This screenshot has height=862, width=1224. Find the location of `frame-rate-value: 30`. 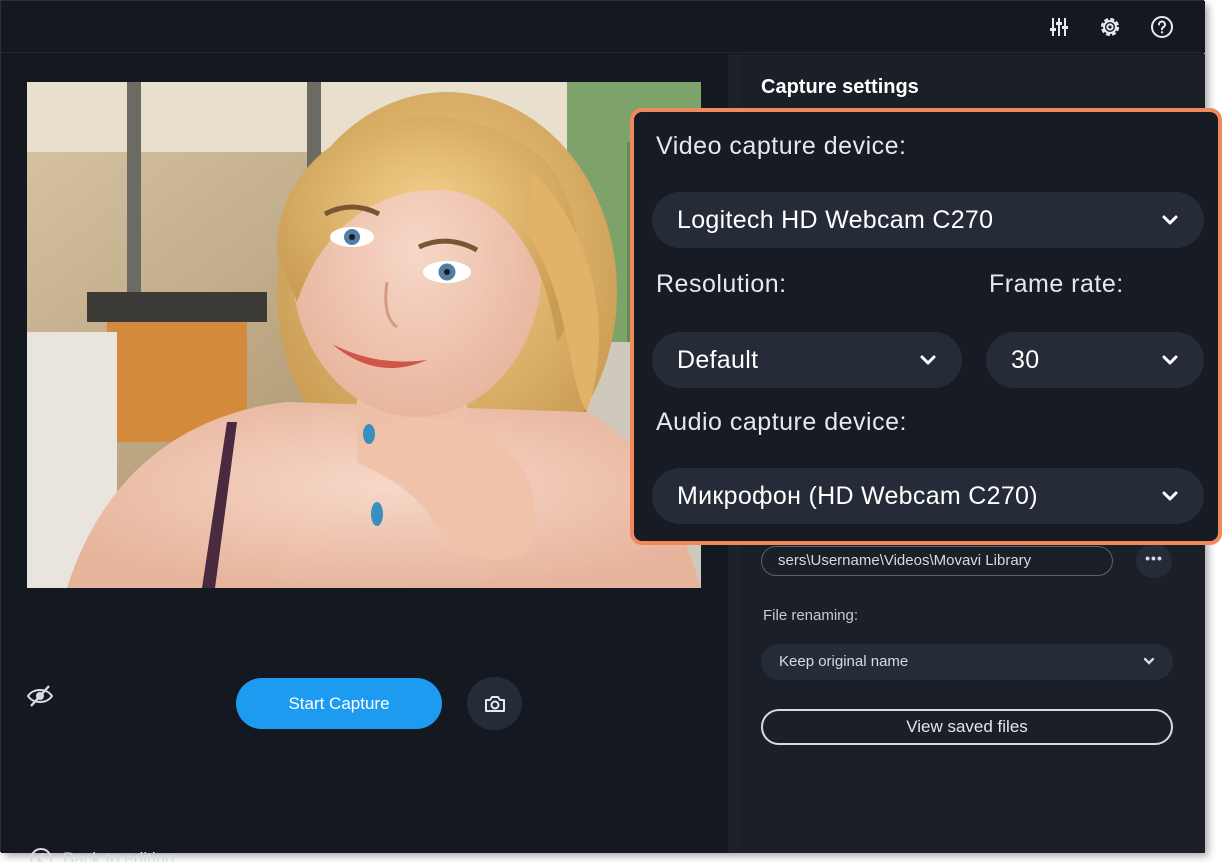

frame-rate-value: 30 is located at coordinates (1025, 360).